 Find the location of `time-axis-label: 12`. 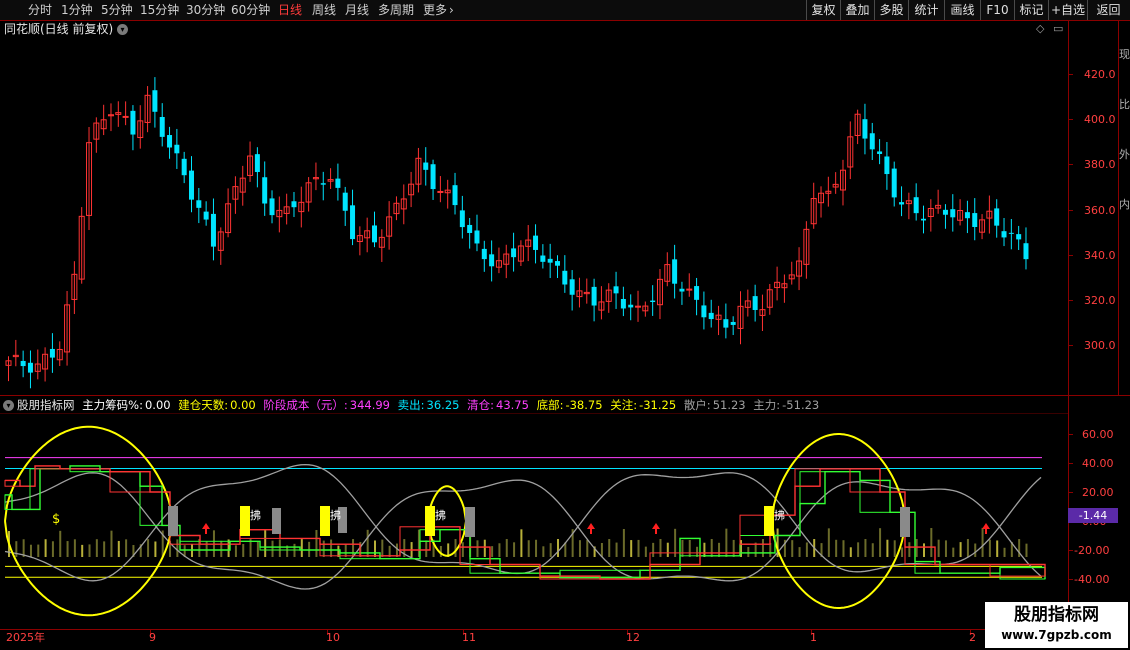

time-axis-label: 12 is located at coordinates (633, 637).